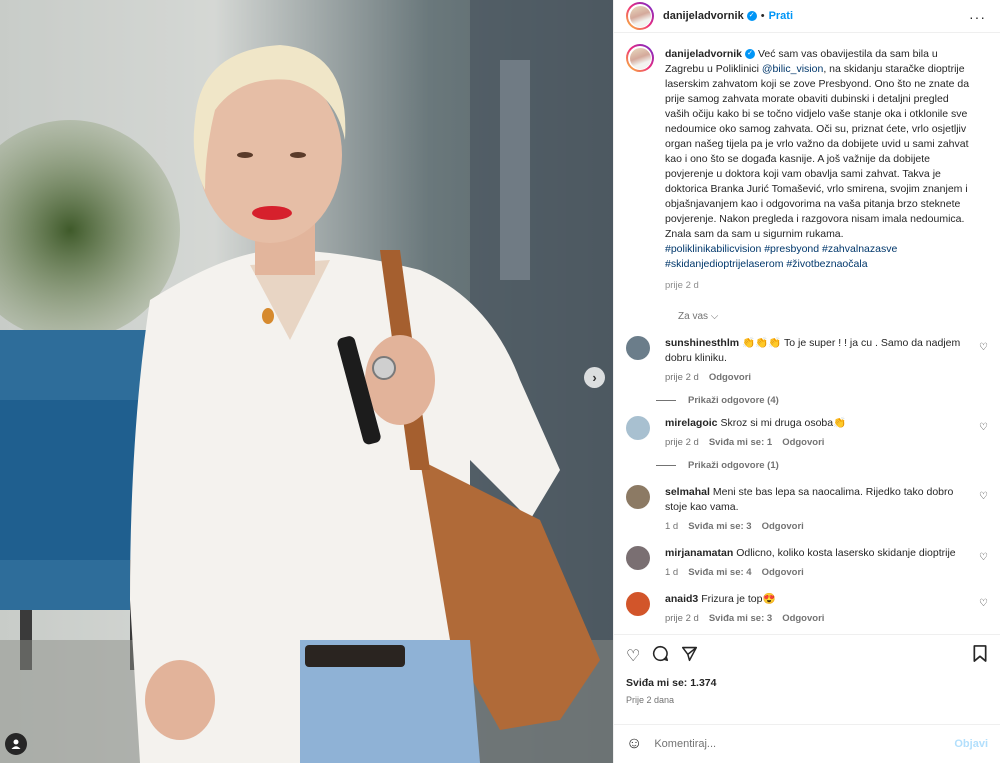  What do you see at coordinates (822, 400) in the screenshot?
I see `view-replies-button: Prikaži odgovore (4)` at bounding box center [822, 400].